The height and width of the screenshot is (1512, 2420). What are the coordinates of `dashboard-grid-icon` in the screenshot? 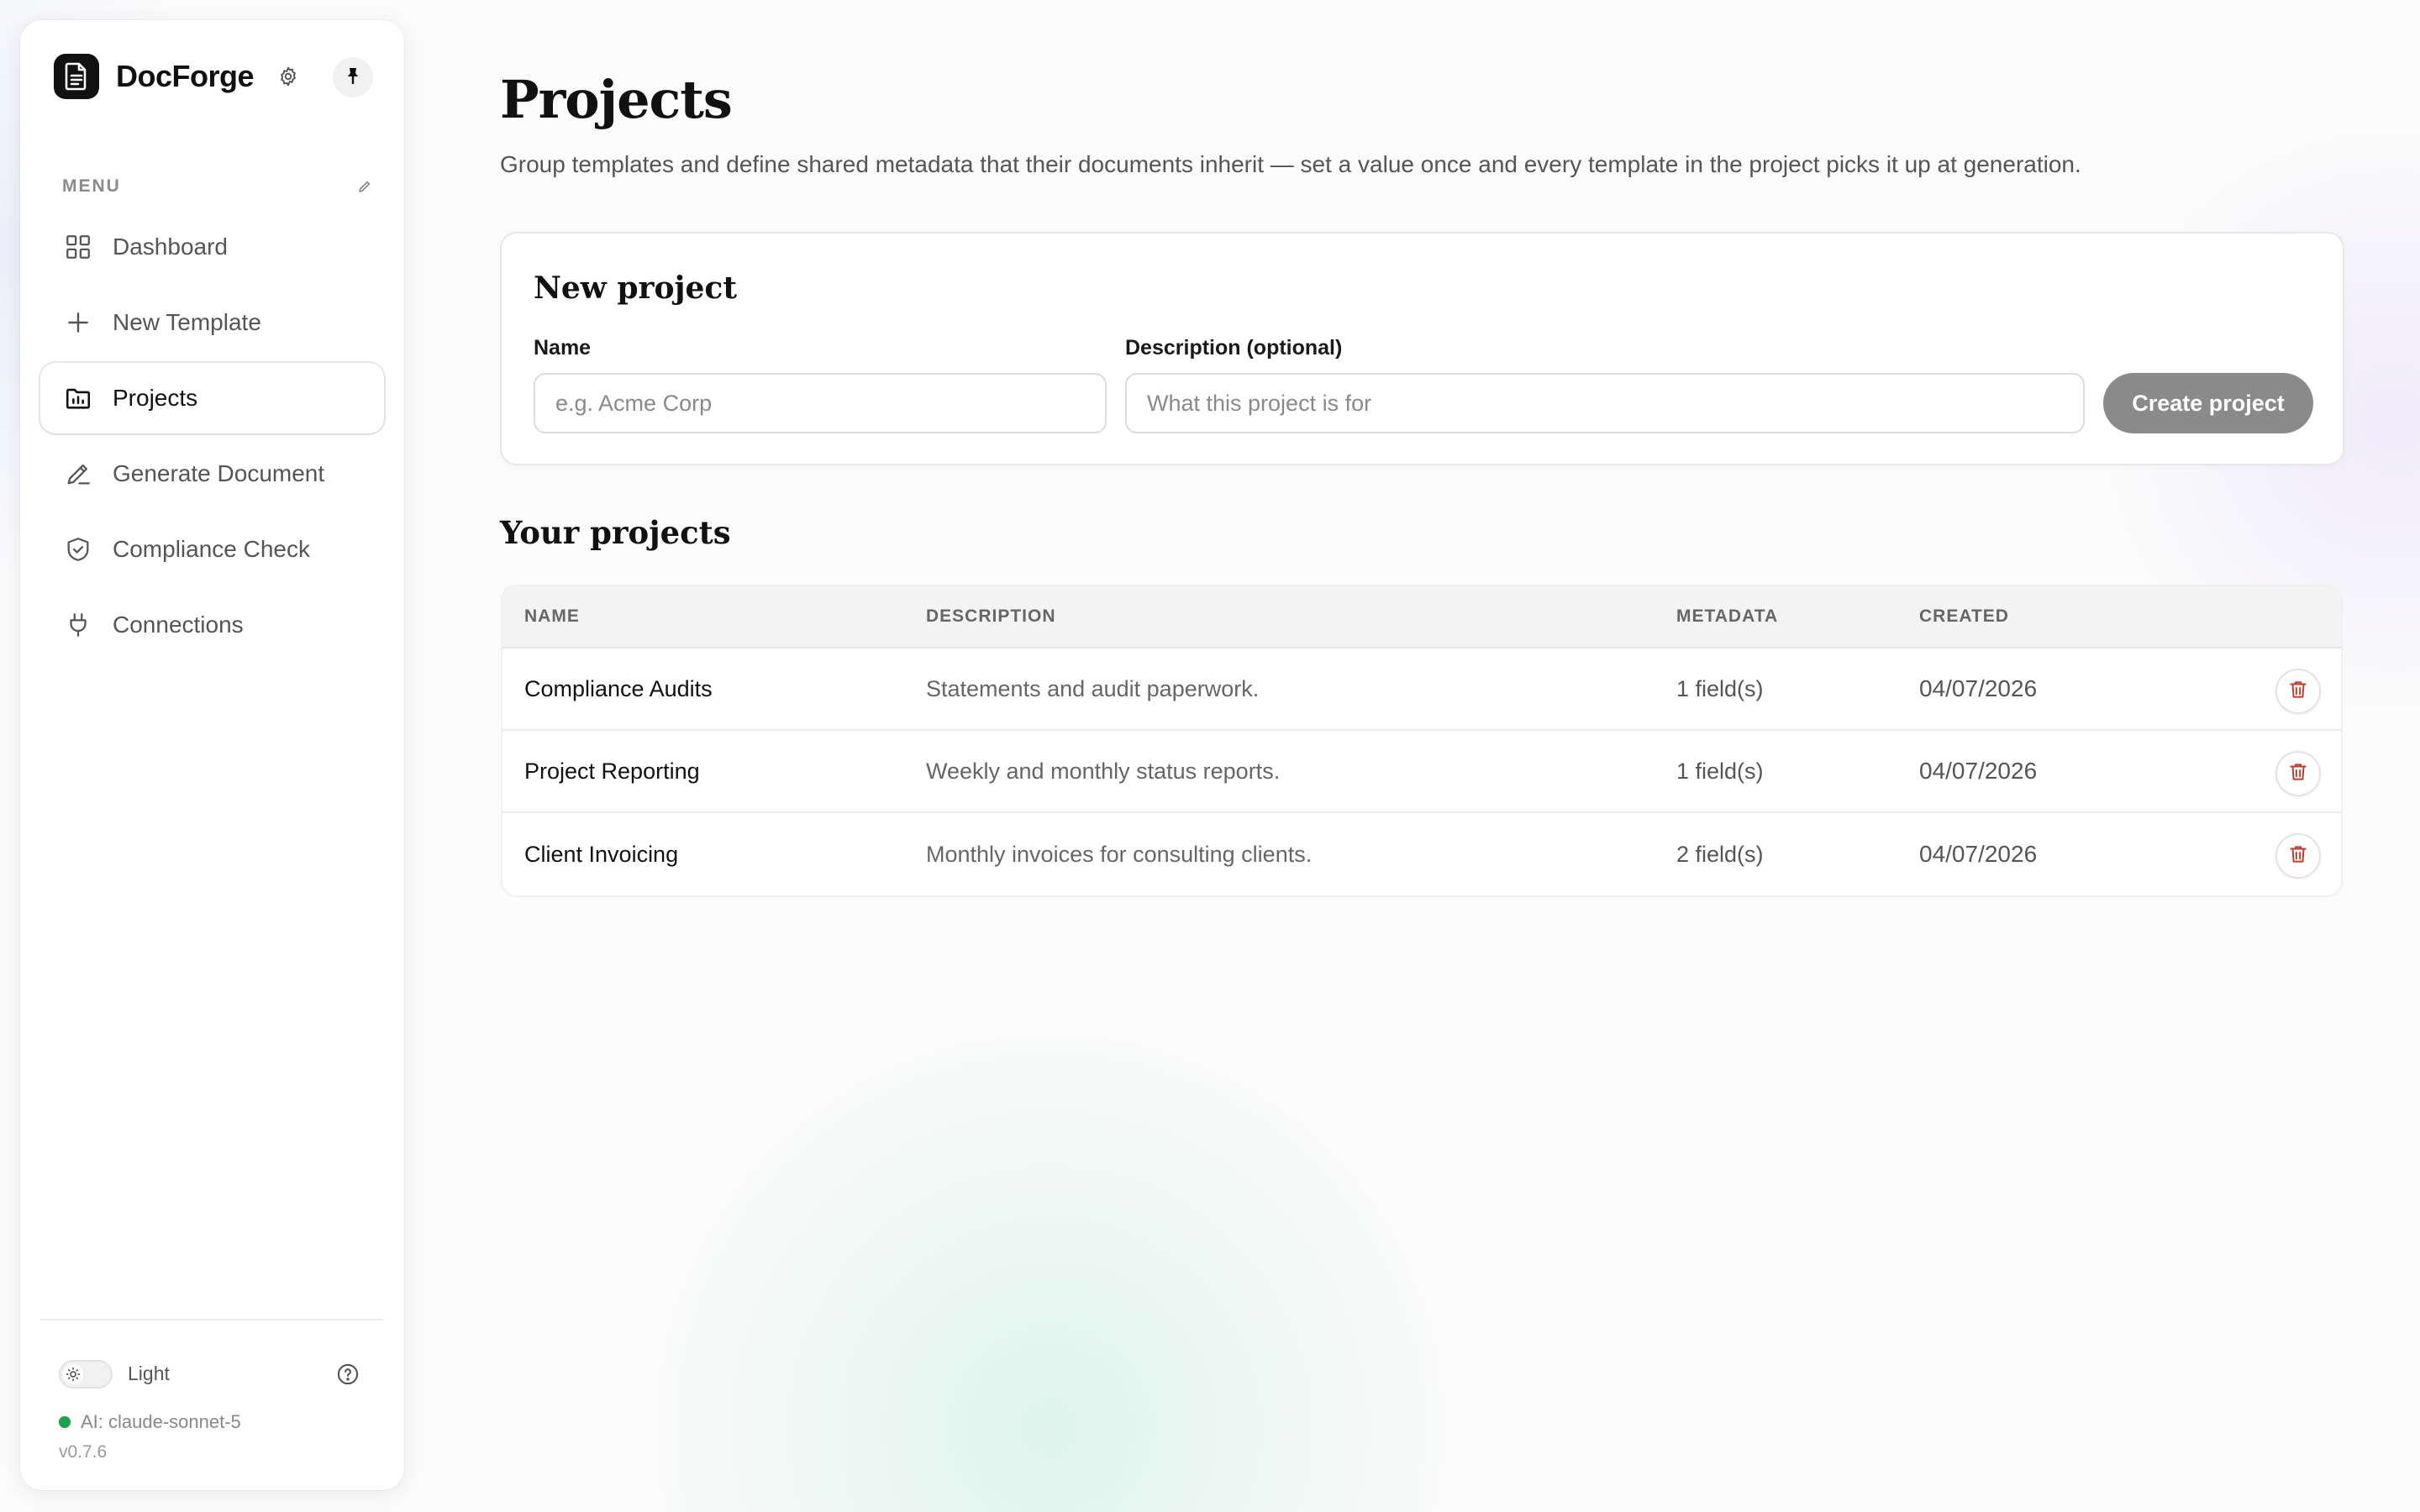 It's located at (78, 247).